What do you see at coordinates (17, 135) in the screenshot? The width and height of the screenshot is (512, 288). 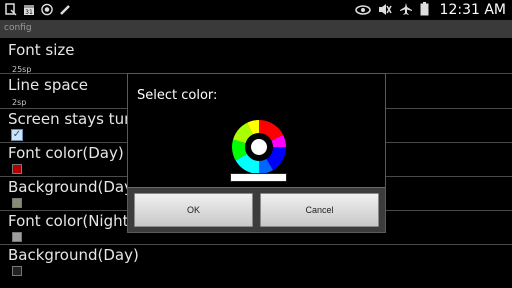 I see `screen-on-checkbox: ✓` at bounding box center [17, 135].